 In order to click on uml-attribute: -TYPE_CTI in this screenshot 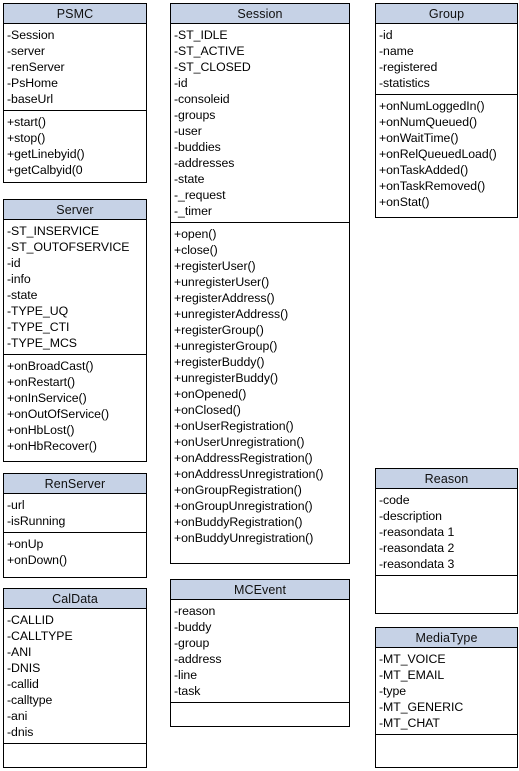, I will do `click(38, 327)`.